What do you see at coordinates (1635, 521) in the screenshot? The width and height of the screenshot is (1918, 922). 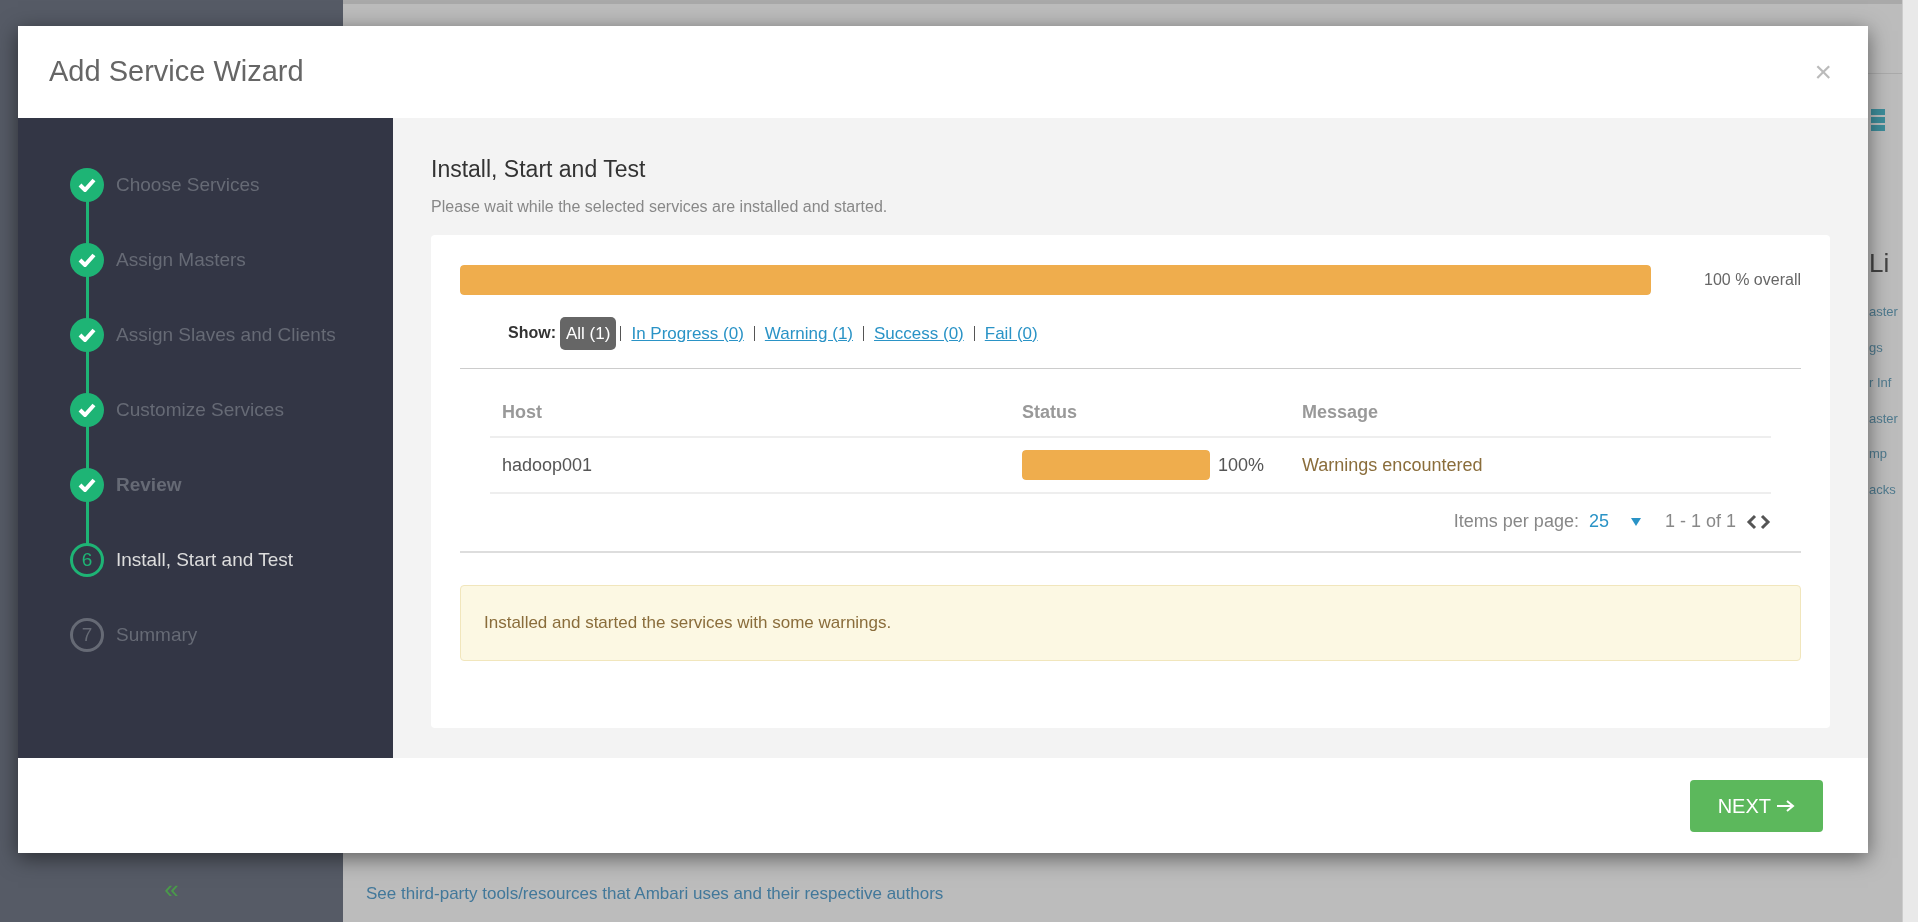 I see `caret-icon` at bounding box center [1635, 521].